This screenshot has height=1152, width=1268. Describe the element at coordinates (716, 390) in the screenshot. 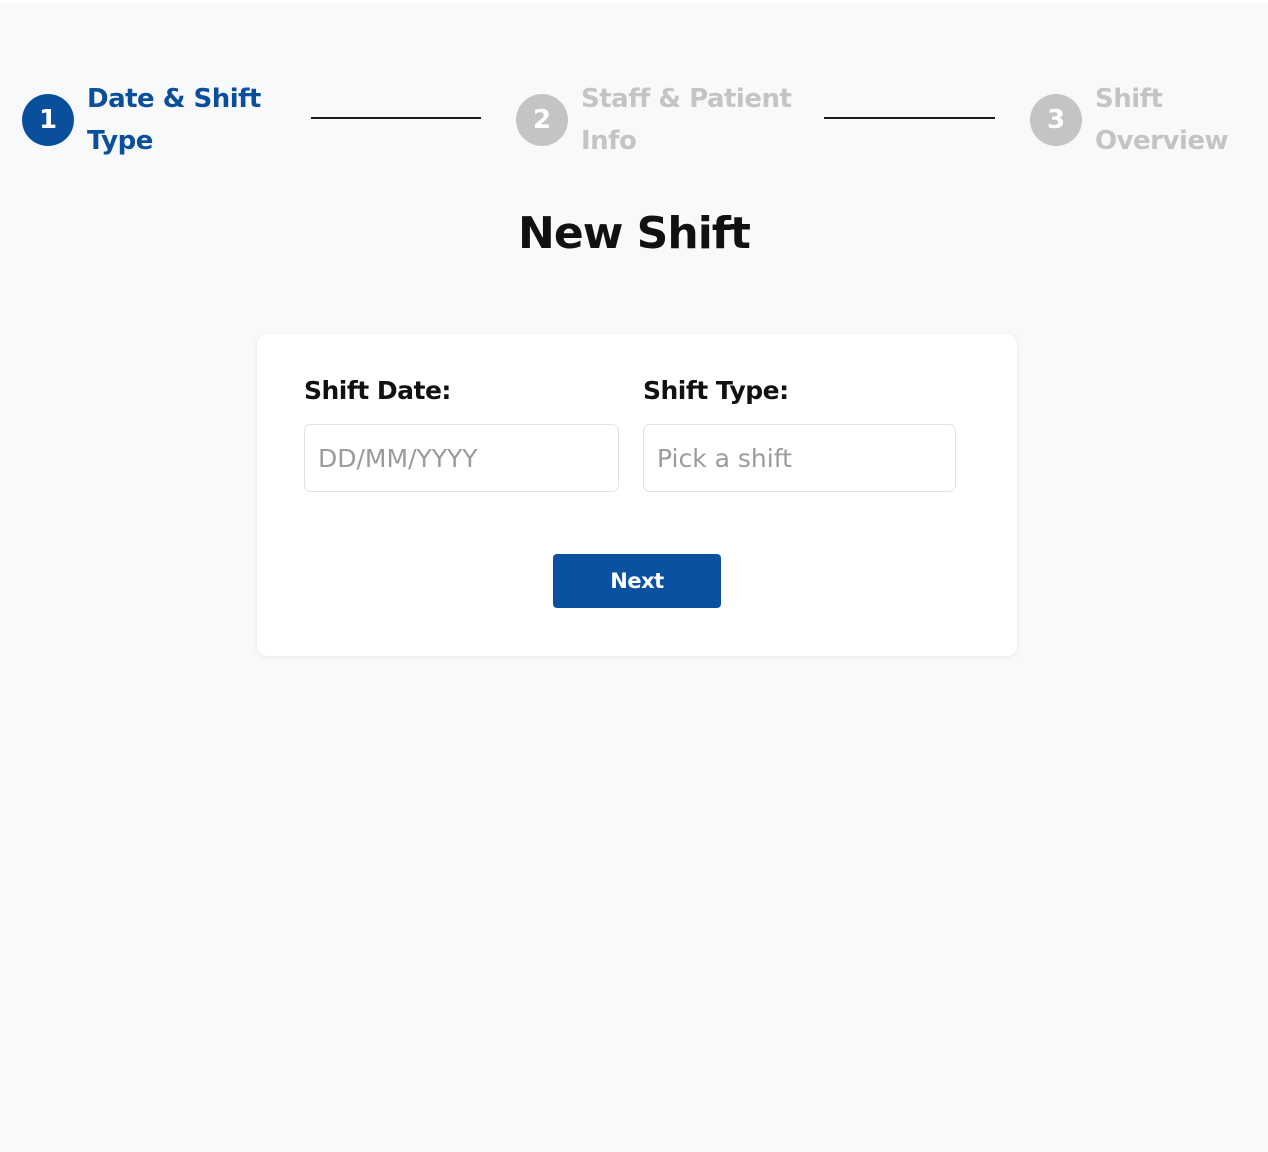

I see `shift-type-label: Shift Type:` at that location.